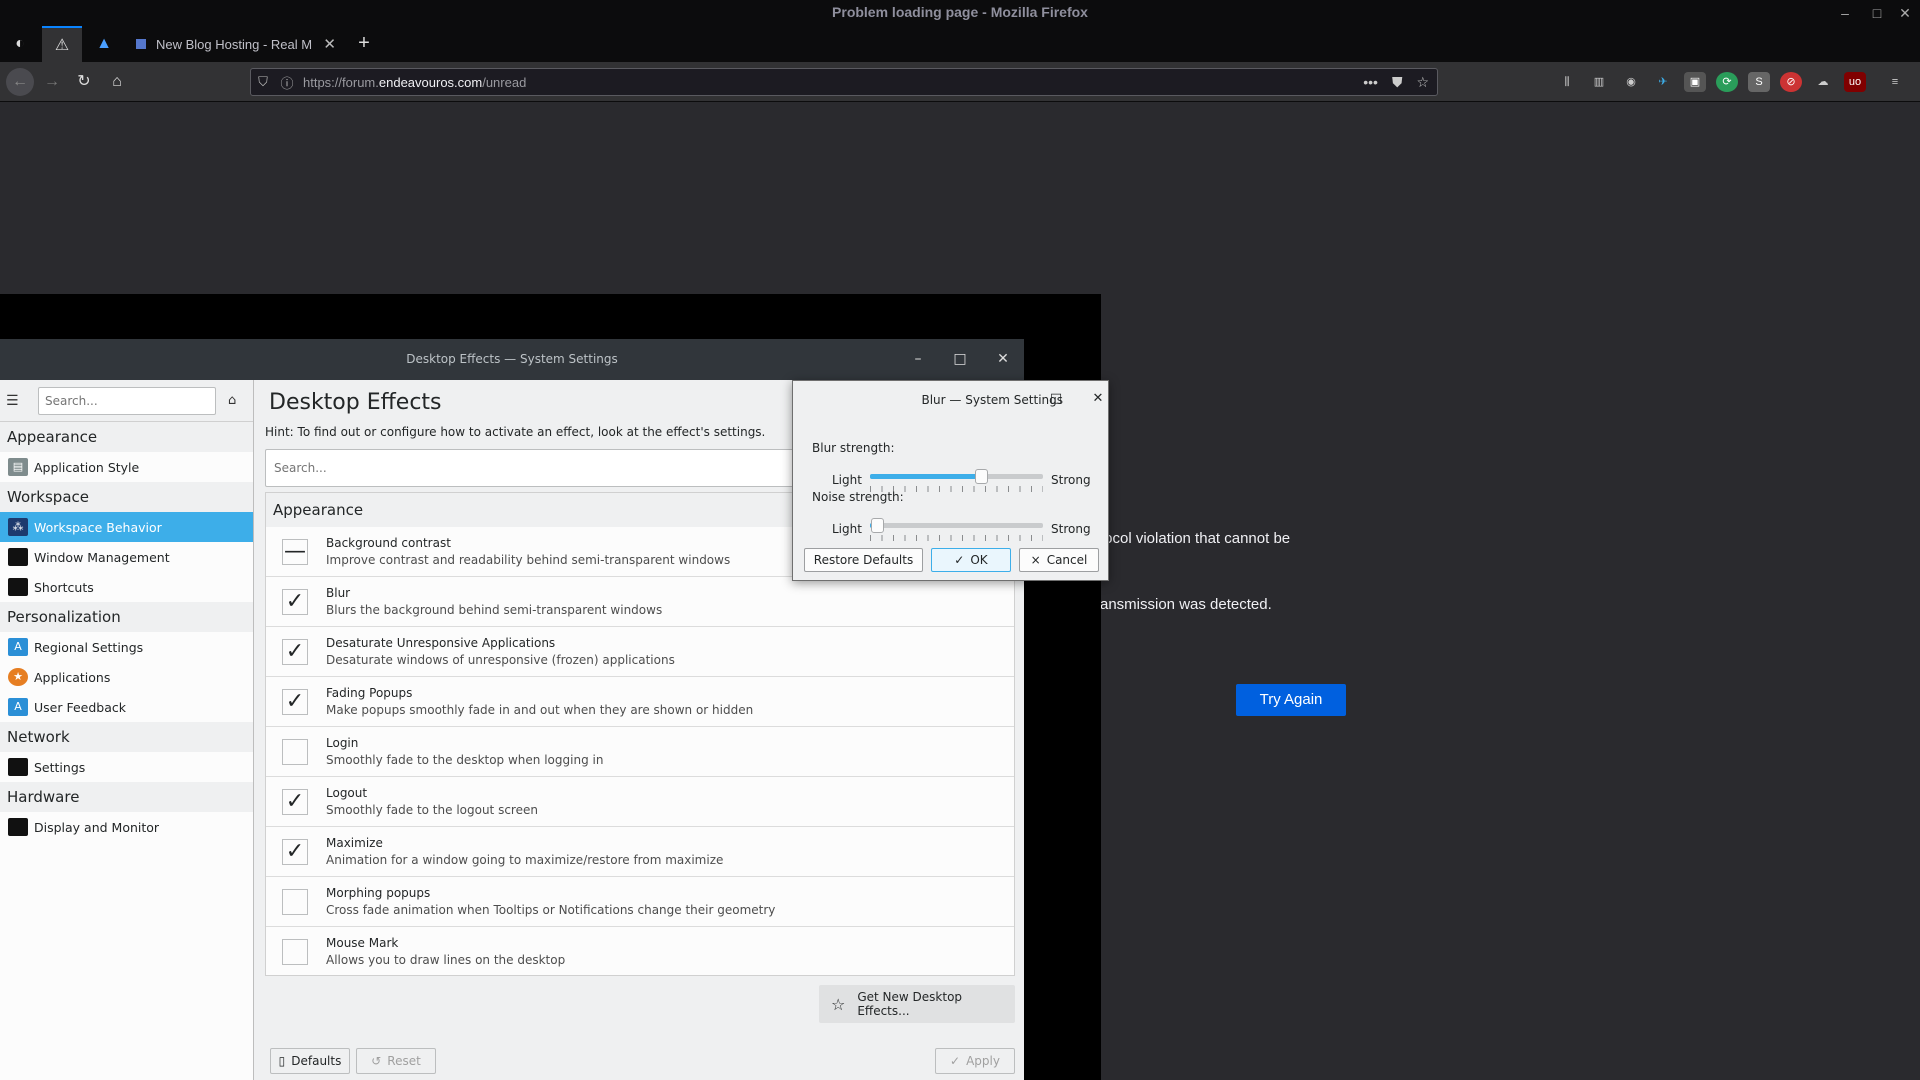  I want to click on effect-text: Logout Smoothly fade to the logout screen, so click(432, 801).